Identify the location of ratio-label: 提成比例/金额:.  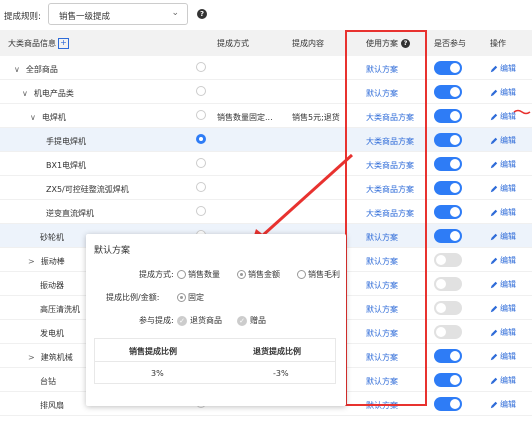
(133, 297).